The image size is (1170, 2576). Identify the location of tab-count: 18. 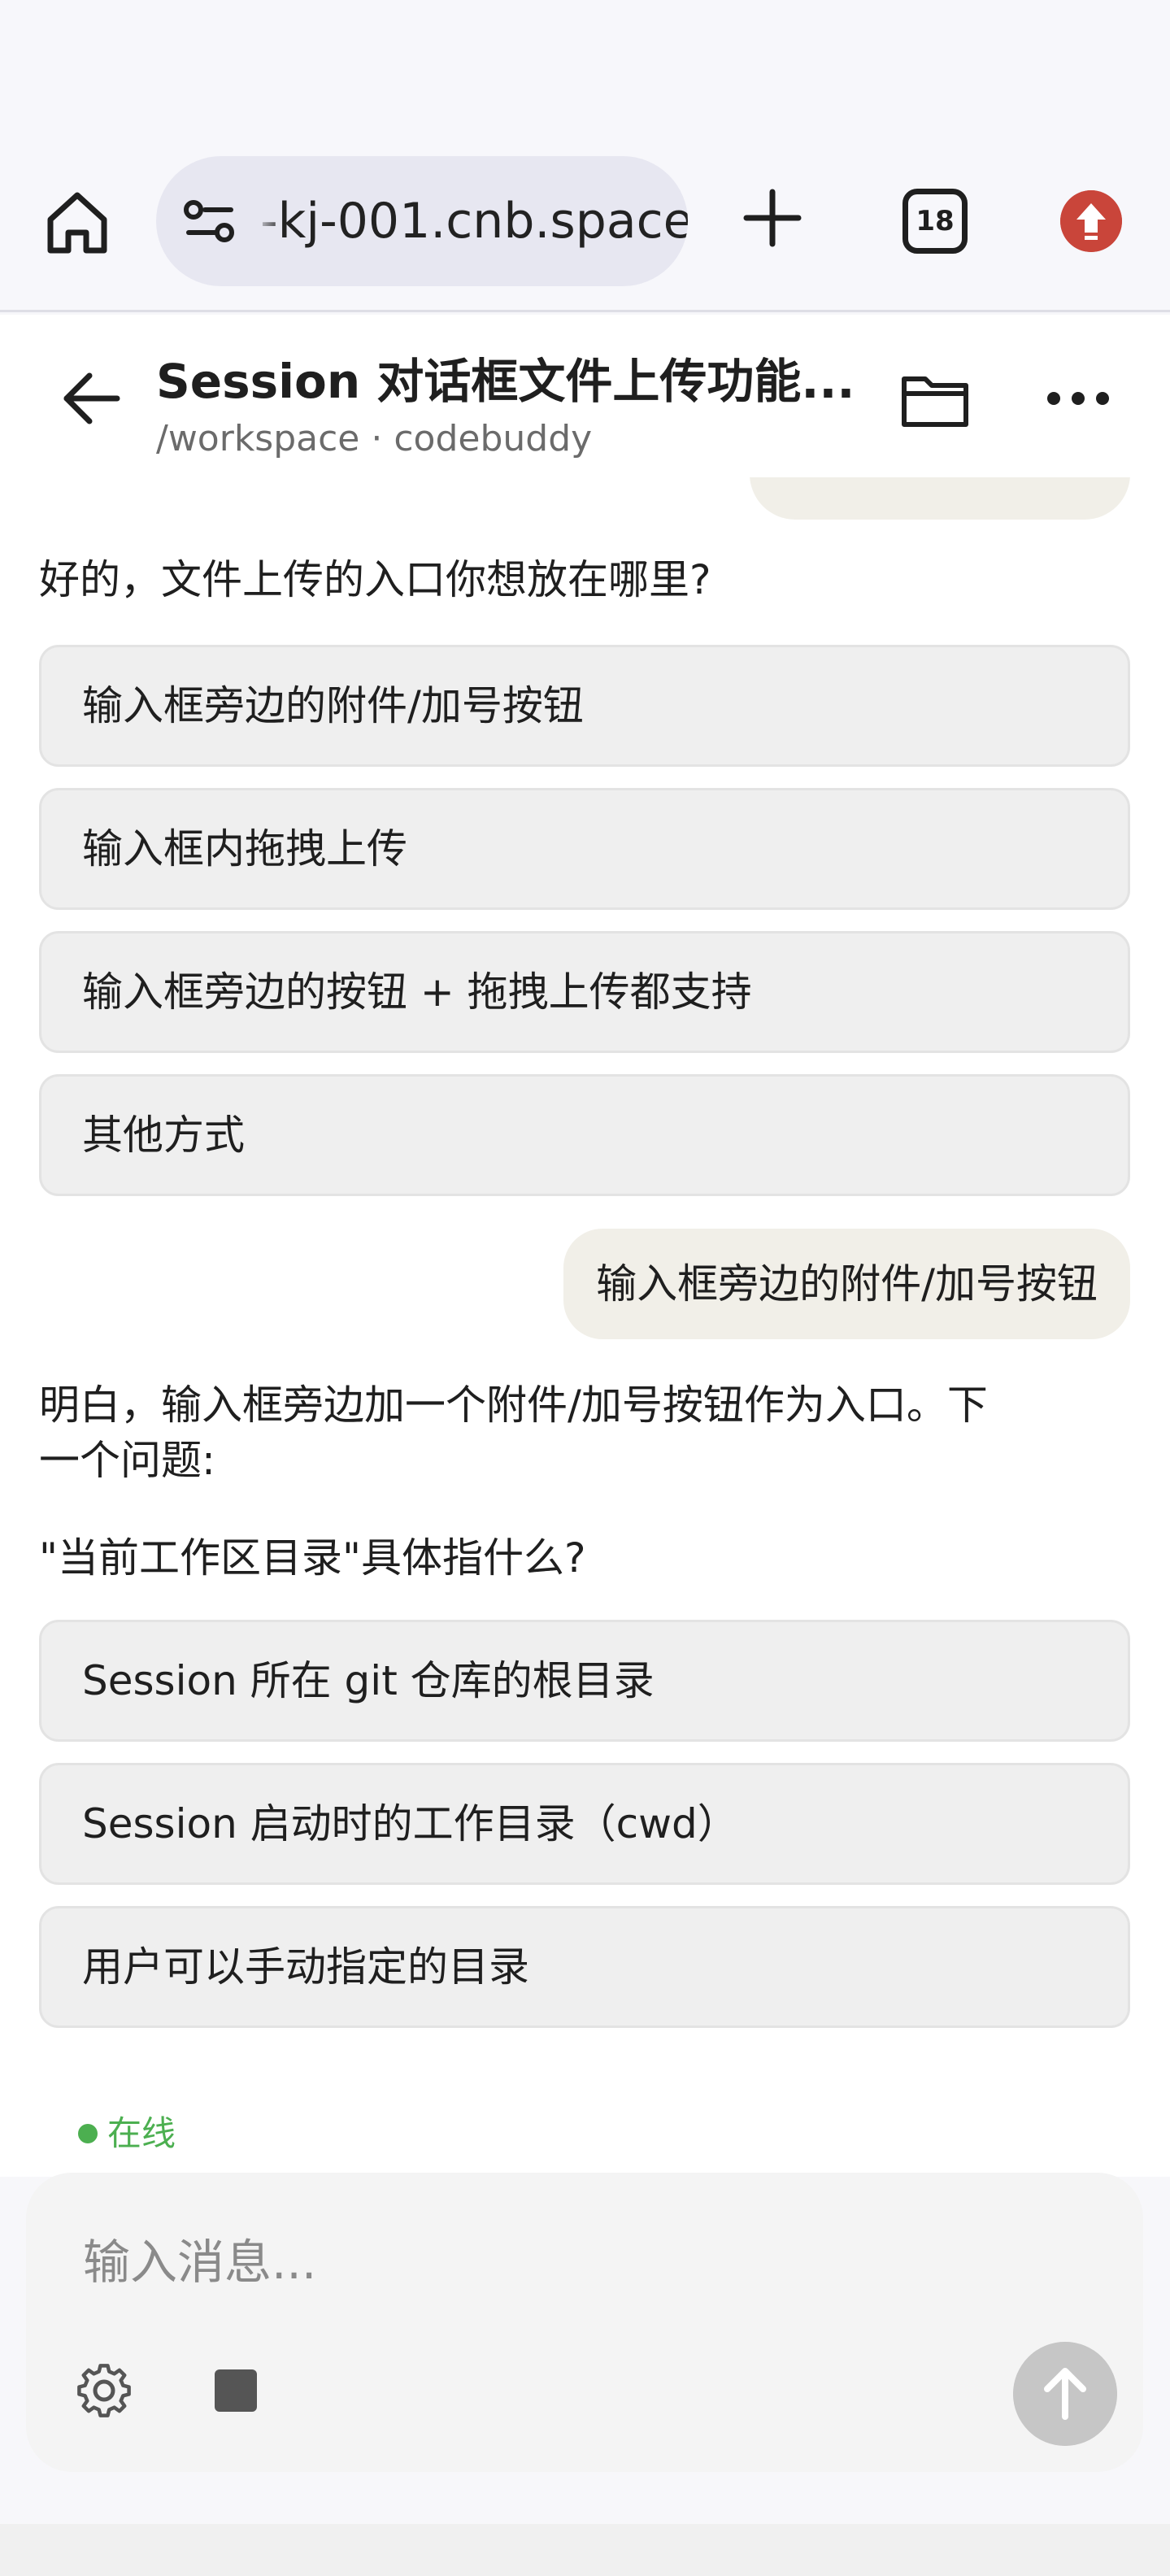
(936, 221).